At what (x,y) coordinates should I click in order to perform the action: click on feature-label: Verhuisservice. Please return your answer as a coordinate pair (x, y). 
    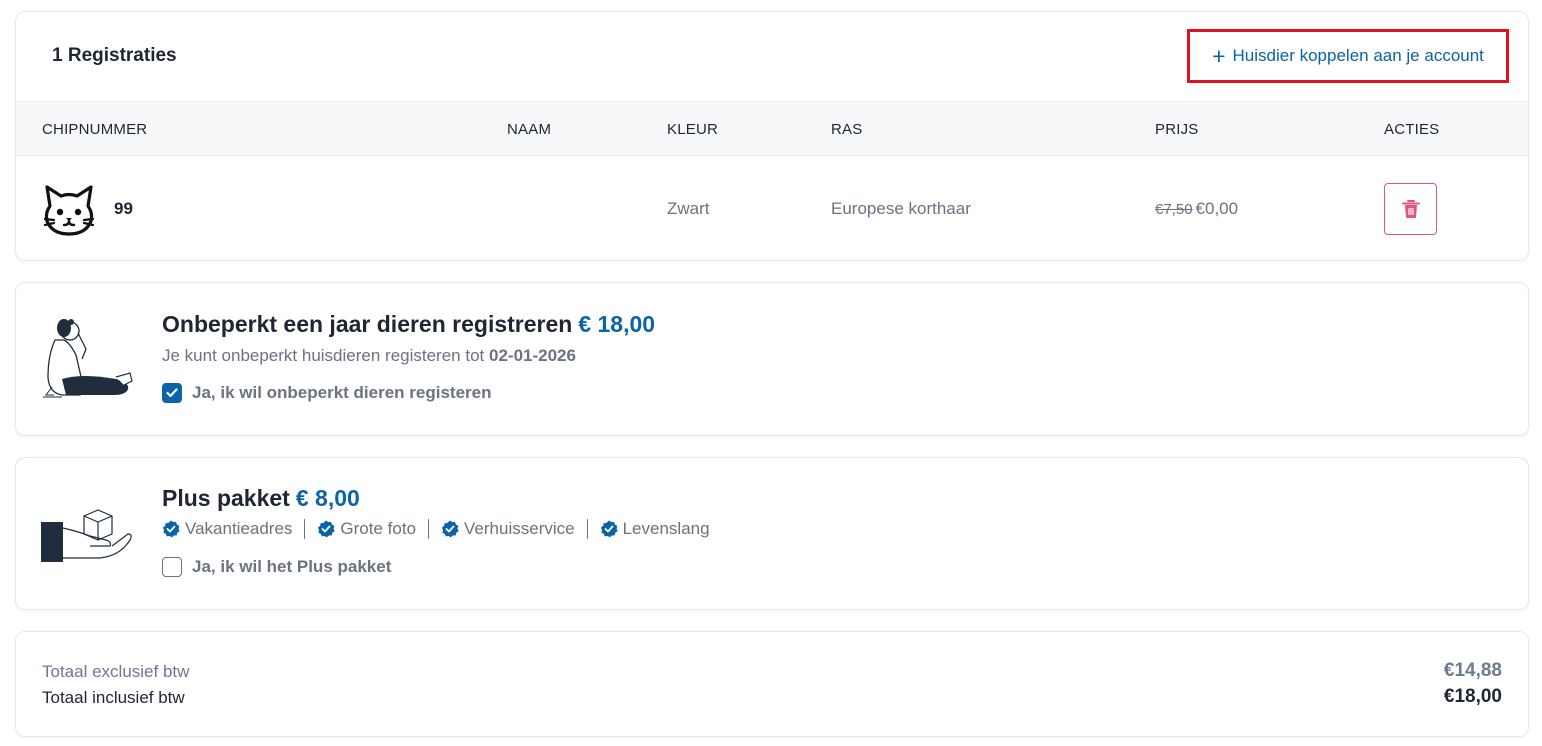
    Looking at the image, I should click on (519, 528).